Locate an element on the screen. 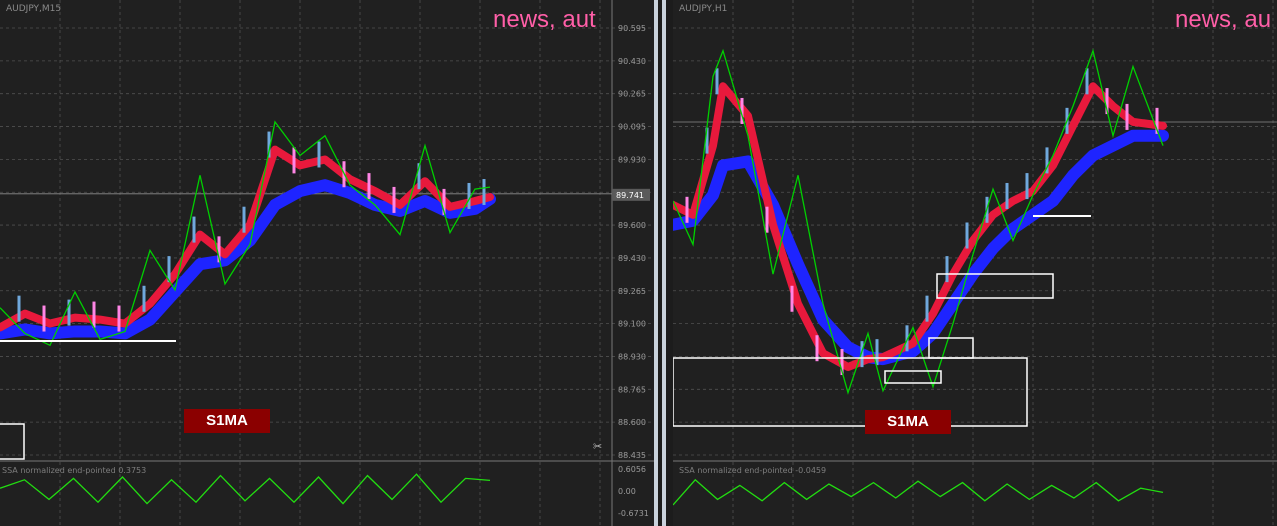 The image size is (1277, 526). price-tick-label: 90.265 is located at coordinates (632, 94).